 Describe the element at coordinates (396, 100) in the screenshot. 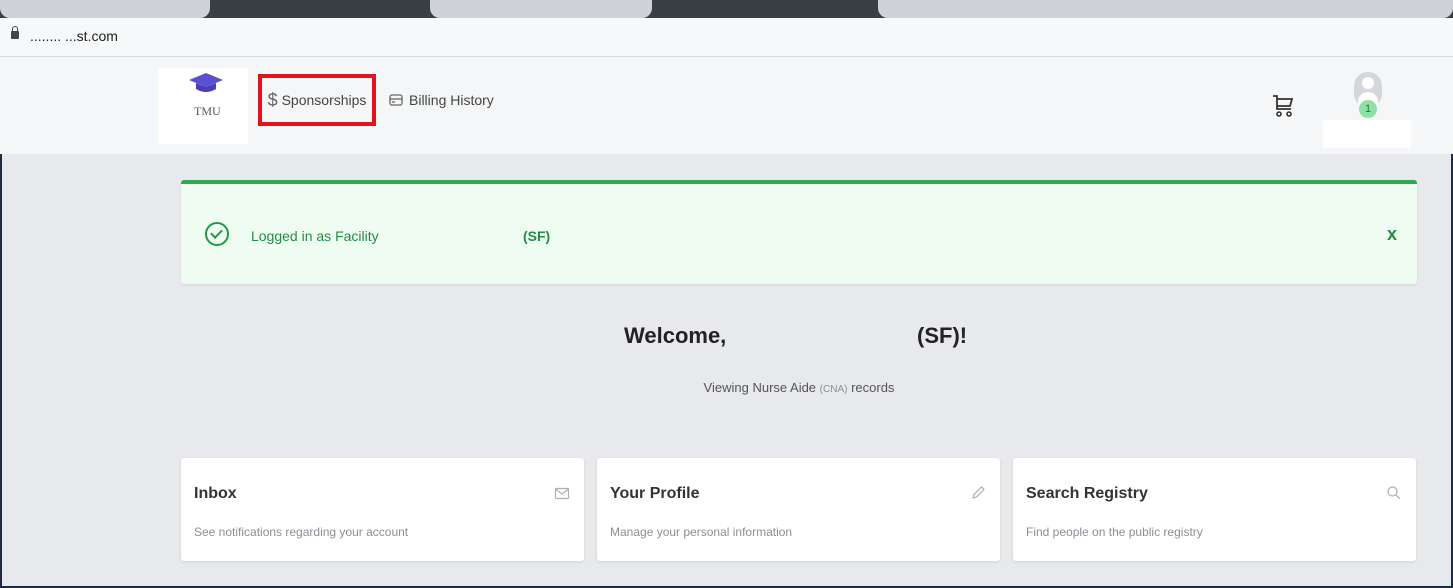

I see `card-icon` at that location.